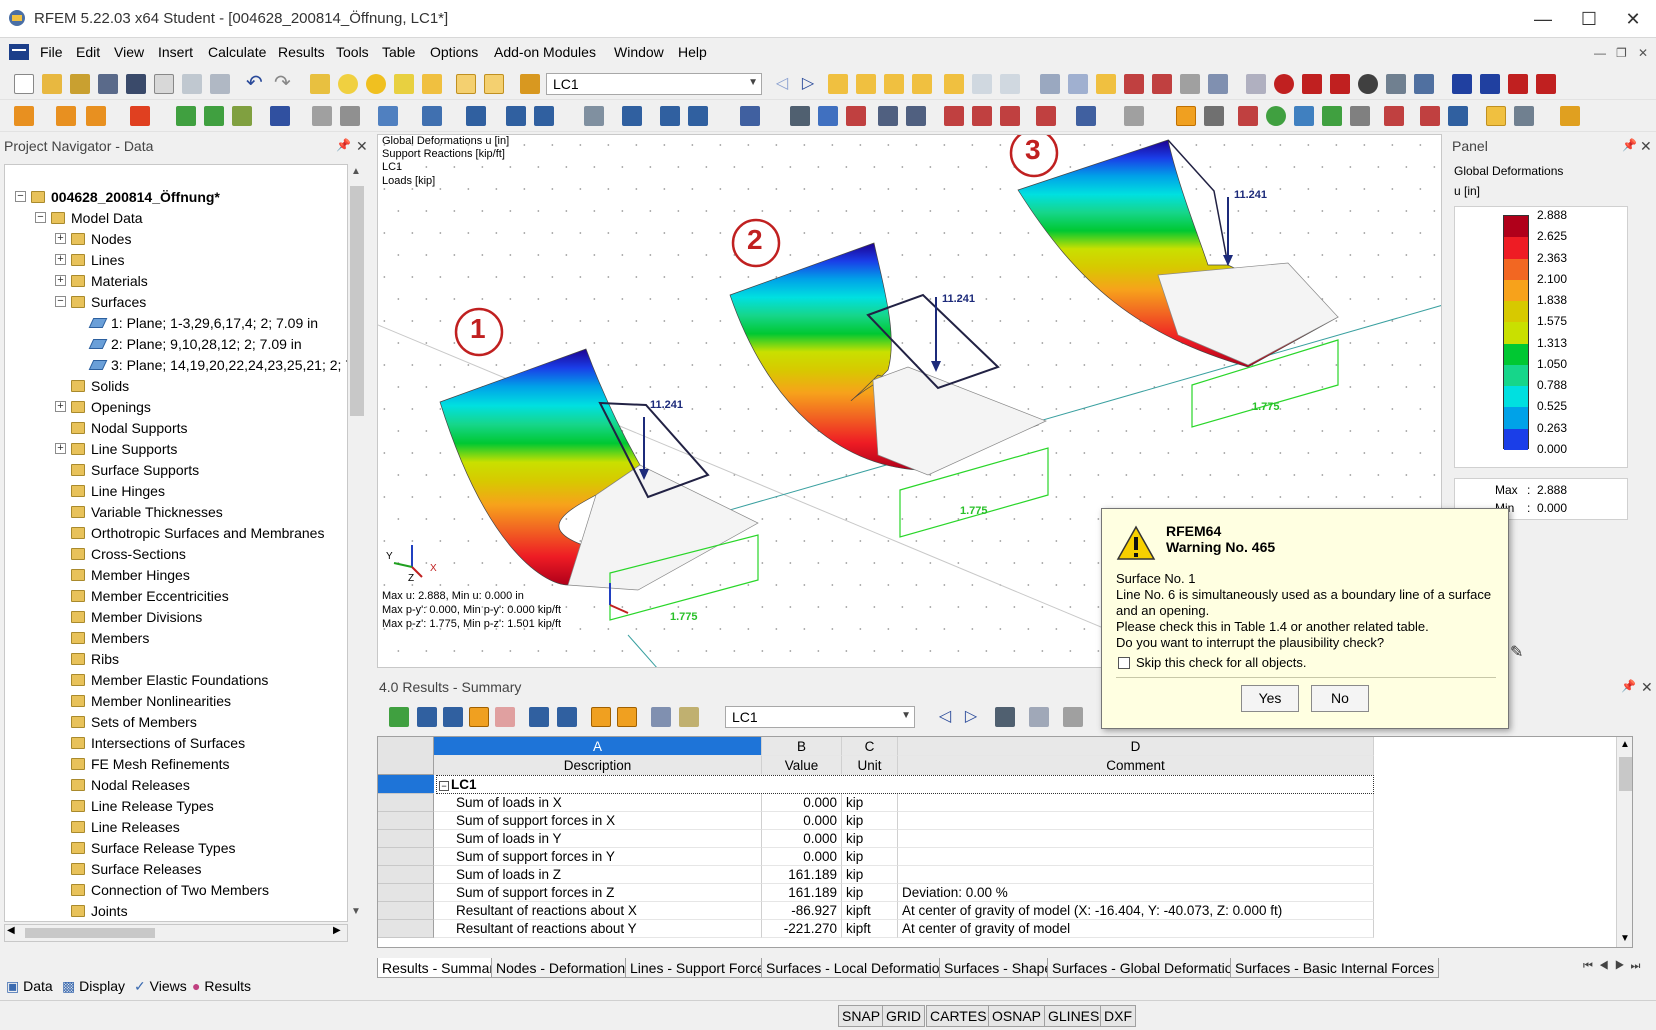 The image size is (1656, 1030). Describe the element at coordinates (1136, 857) in the screenshot. I see `comment-cell` at that location.